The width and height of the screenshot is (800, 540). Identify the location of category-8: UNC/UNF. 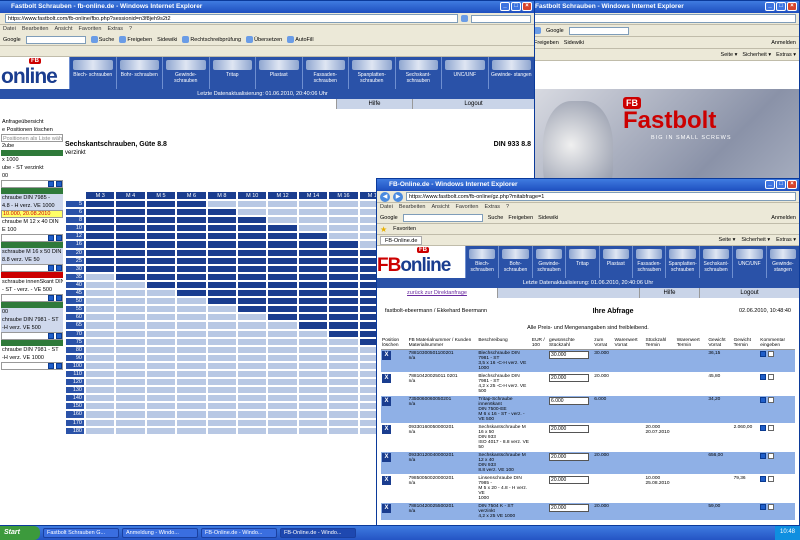
(464, 73).